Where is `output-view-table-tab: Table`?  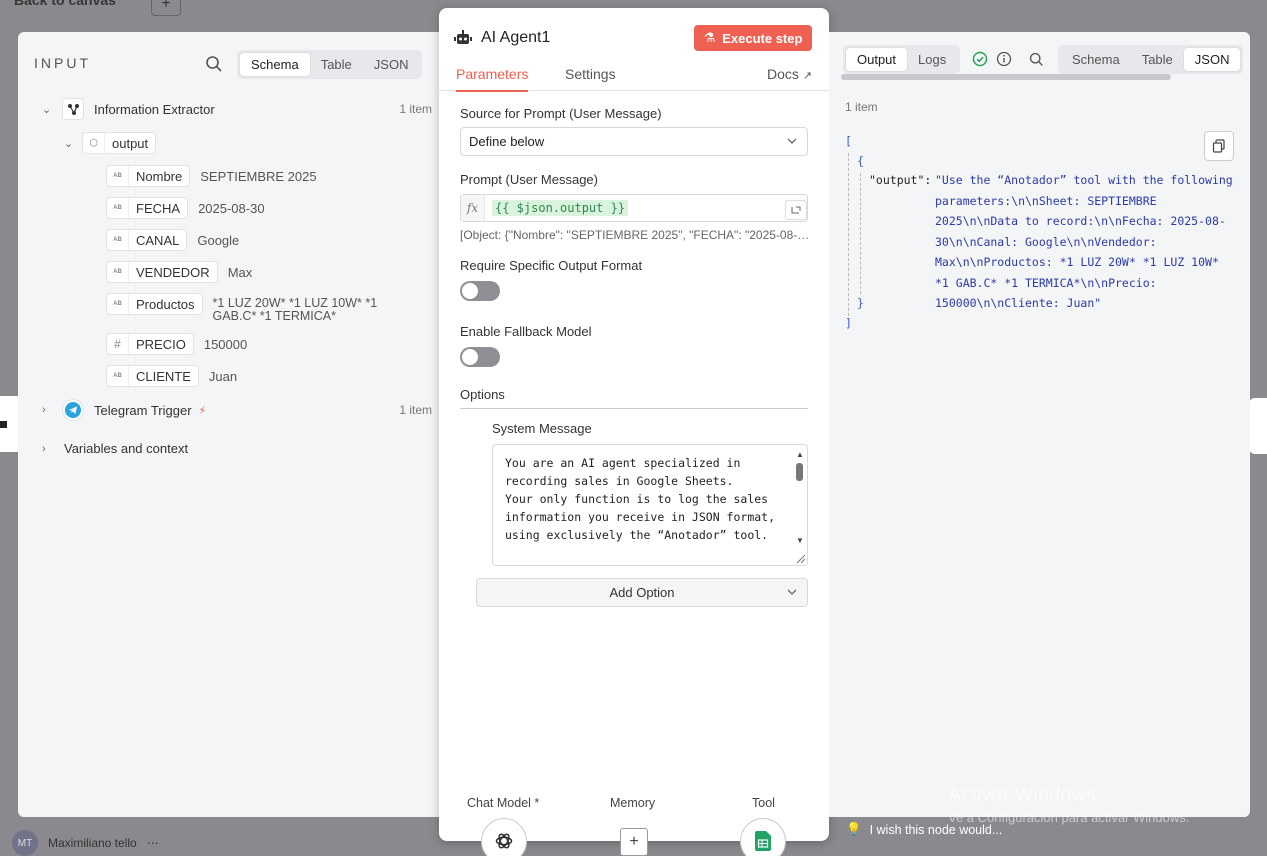 output-view-table-tab: Table is located at coordinates (1157, 59).